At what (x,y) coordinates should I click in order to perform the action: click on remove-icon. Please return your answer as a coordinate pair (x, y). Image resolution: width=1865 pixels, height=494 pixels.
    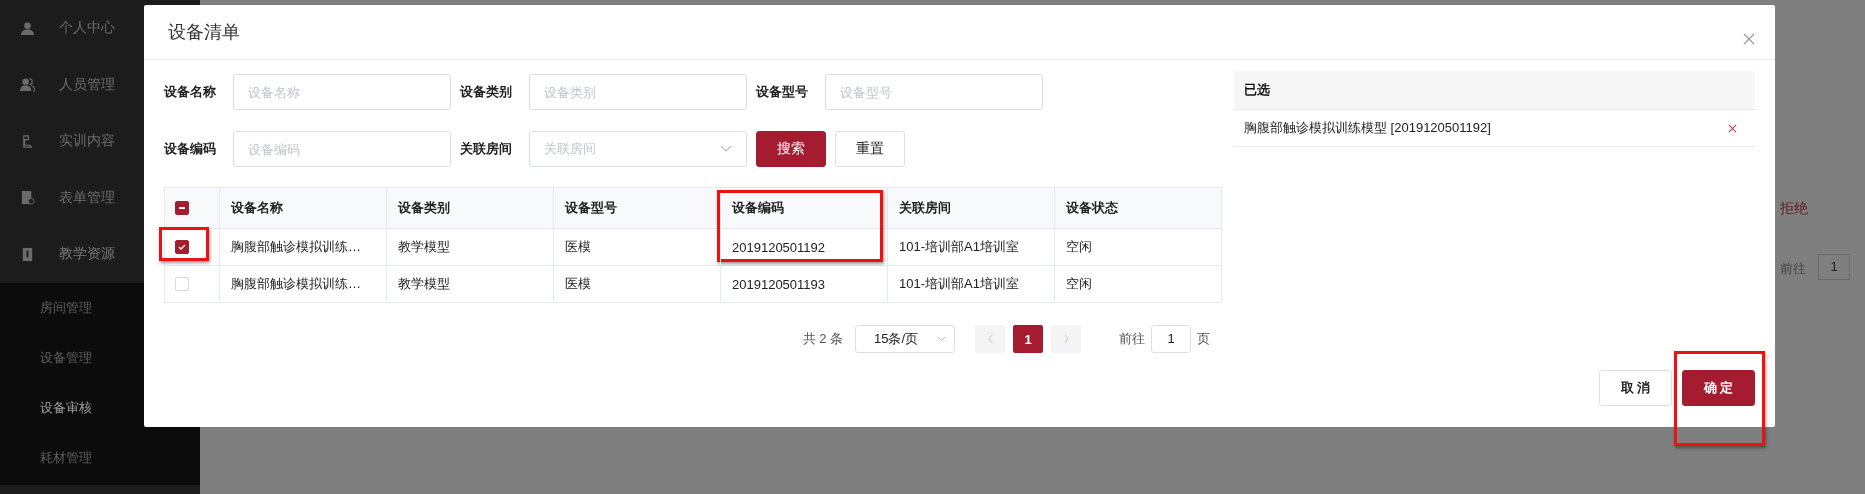
    Looking at the image, I should click on (1732, 128).